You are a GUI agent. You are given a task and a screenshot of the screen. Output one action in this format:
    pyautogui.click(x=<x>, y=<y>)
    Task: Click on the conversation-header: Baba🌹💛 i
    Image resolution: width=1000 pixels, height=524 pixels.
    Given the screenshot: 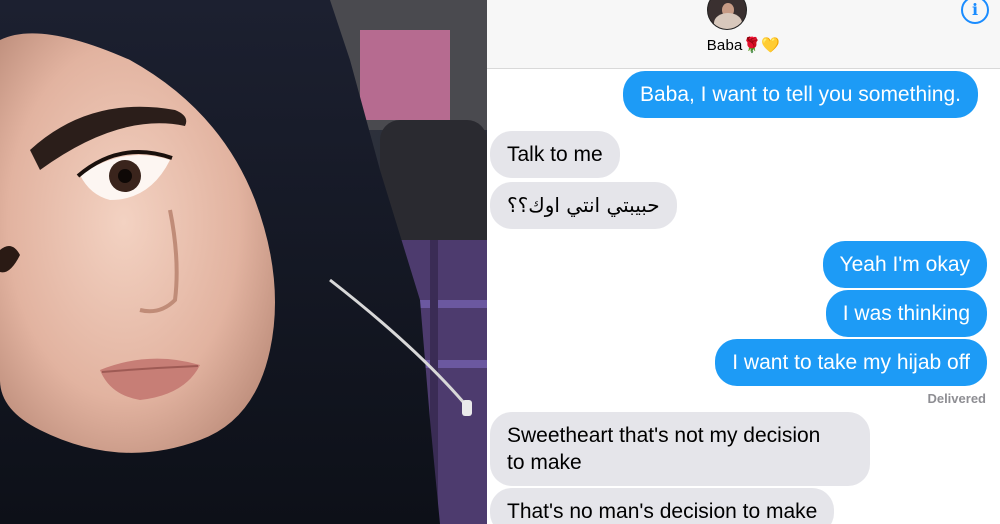 What is the action you would take?
    pyautogui.click(x=743, y=34)
    